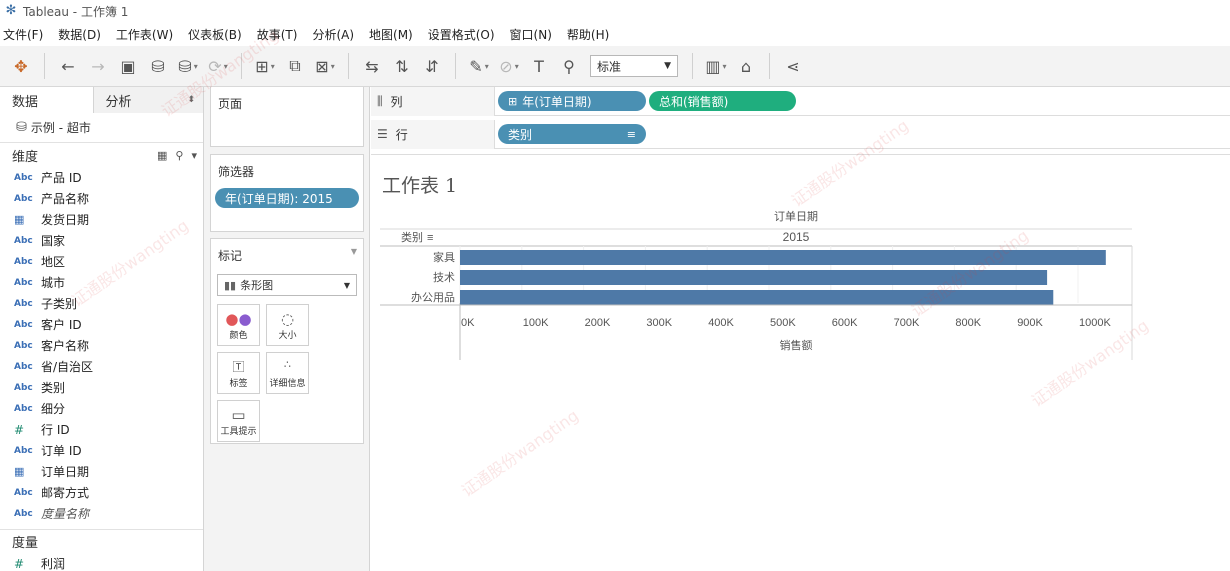 This screenshot has height=571, width=1230. Describe the element at coordinates (796, 216) in the screenshot. I see `column-header-title: 订单日期` at that location.